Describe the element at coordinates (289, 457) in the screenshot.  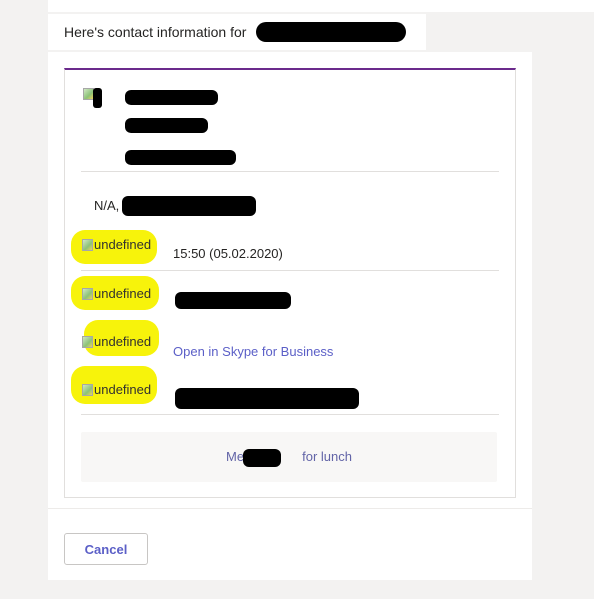
I see `meet-for-lunch-button: Meet for lunch` at that location.